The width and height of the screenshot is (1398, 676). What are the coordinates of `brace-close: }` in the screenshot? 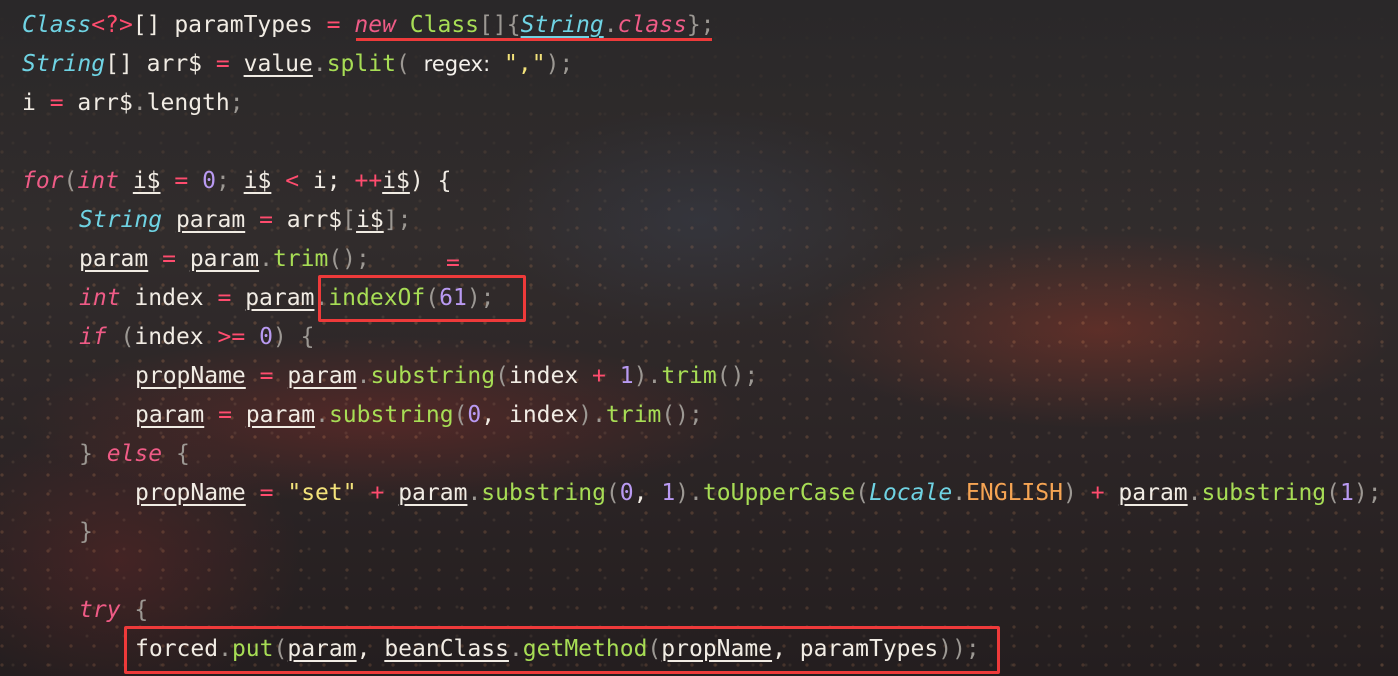 It's located at (93, 454).